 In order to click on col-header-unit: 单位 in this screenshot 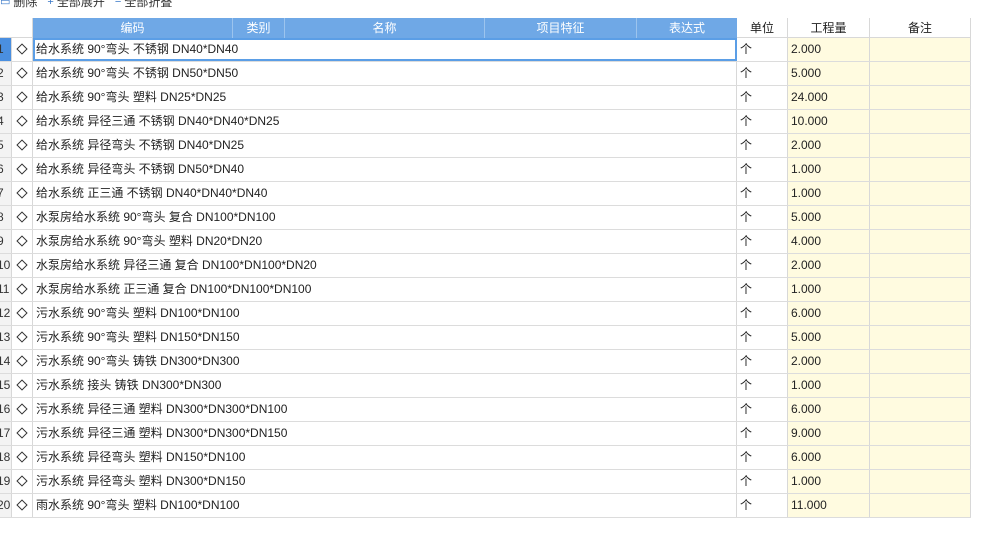, I will do `click(762, 28)`.